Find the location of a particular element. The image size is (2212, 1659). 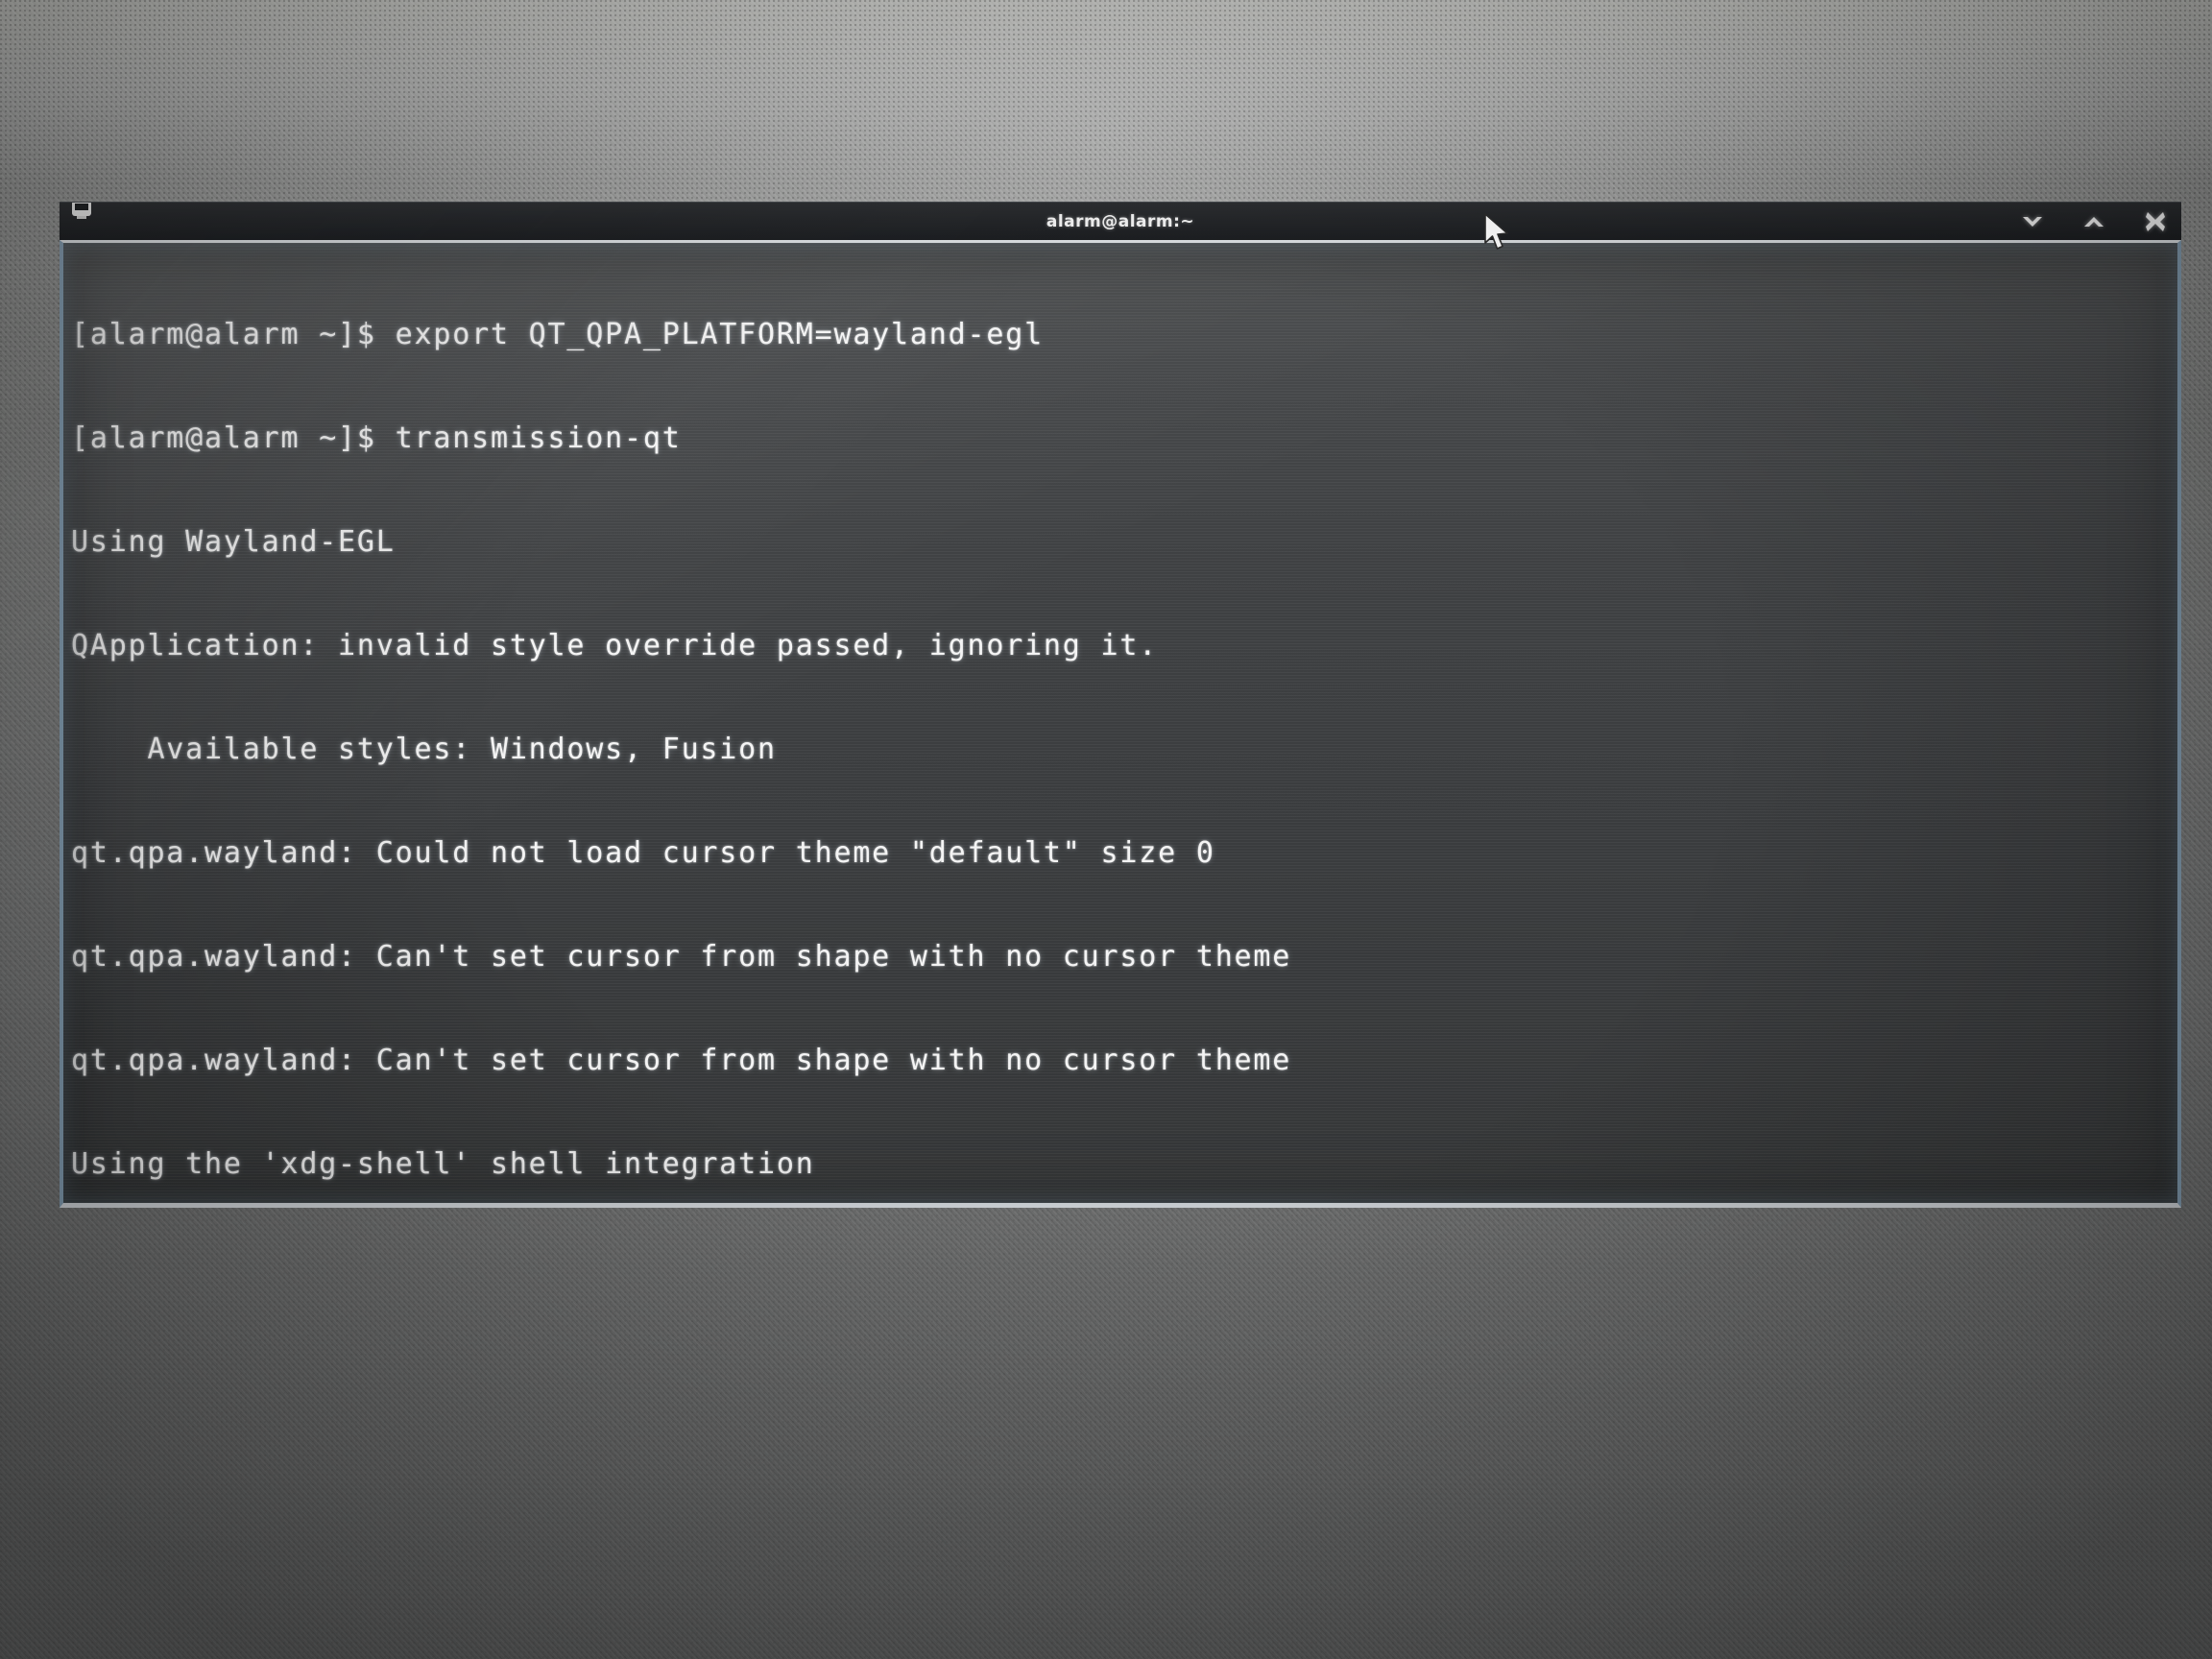

terminal-line: Available styles: Windows, Fusion is located at coordinates (424, 749).